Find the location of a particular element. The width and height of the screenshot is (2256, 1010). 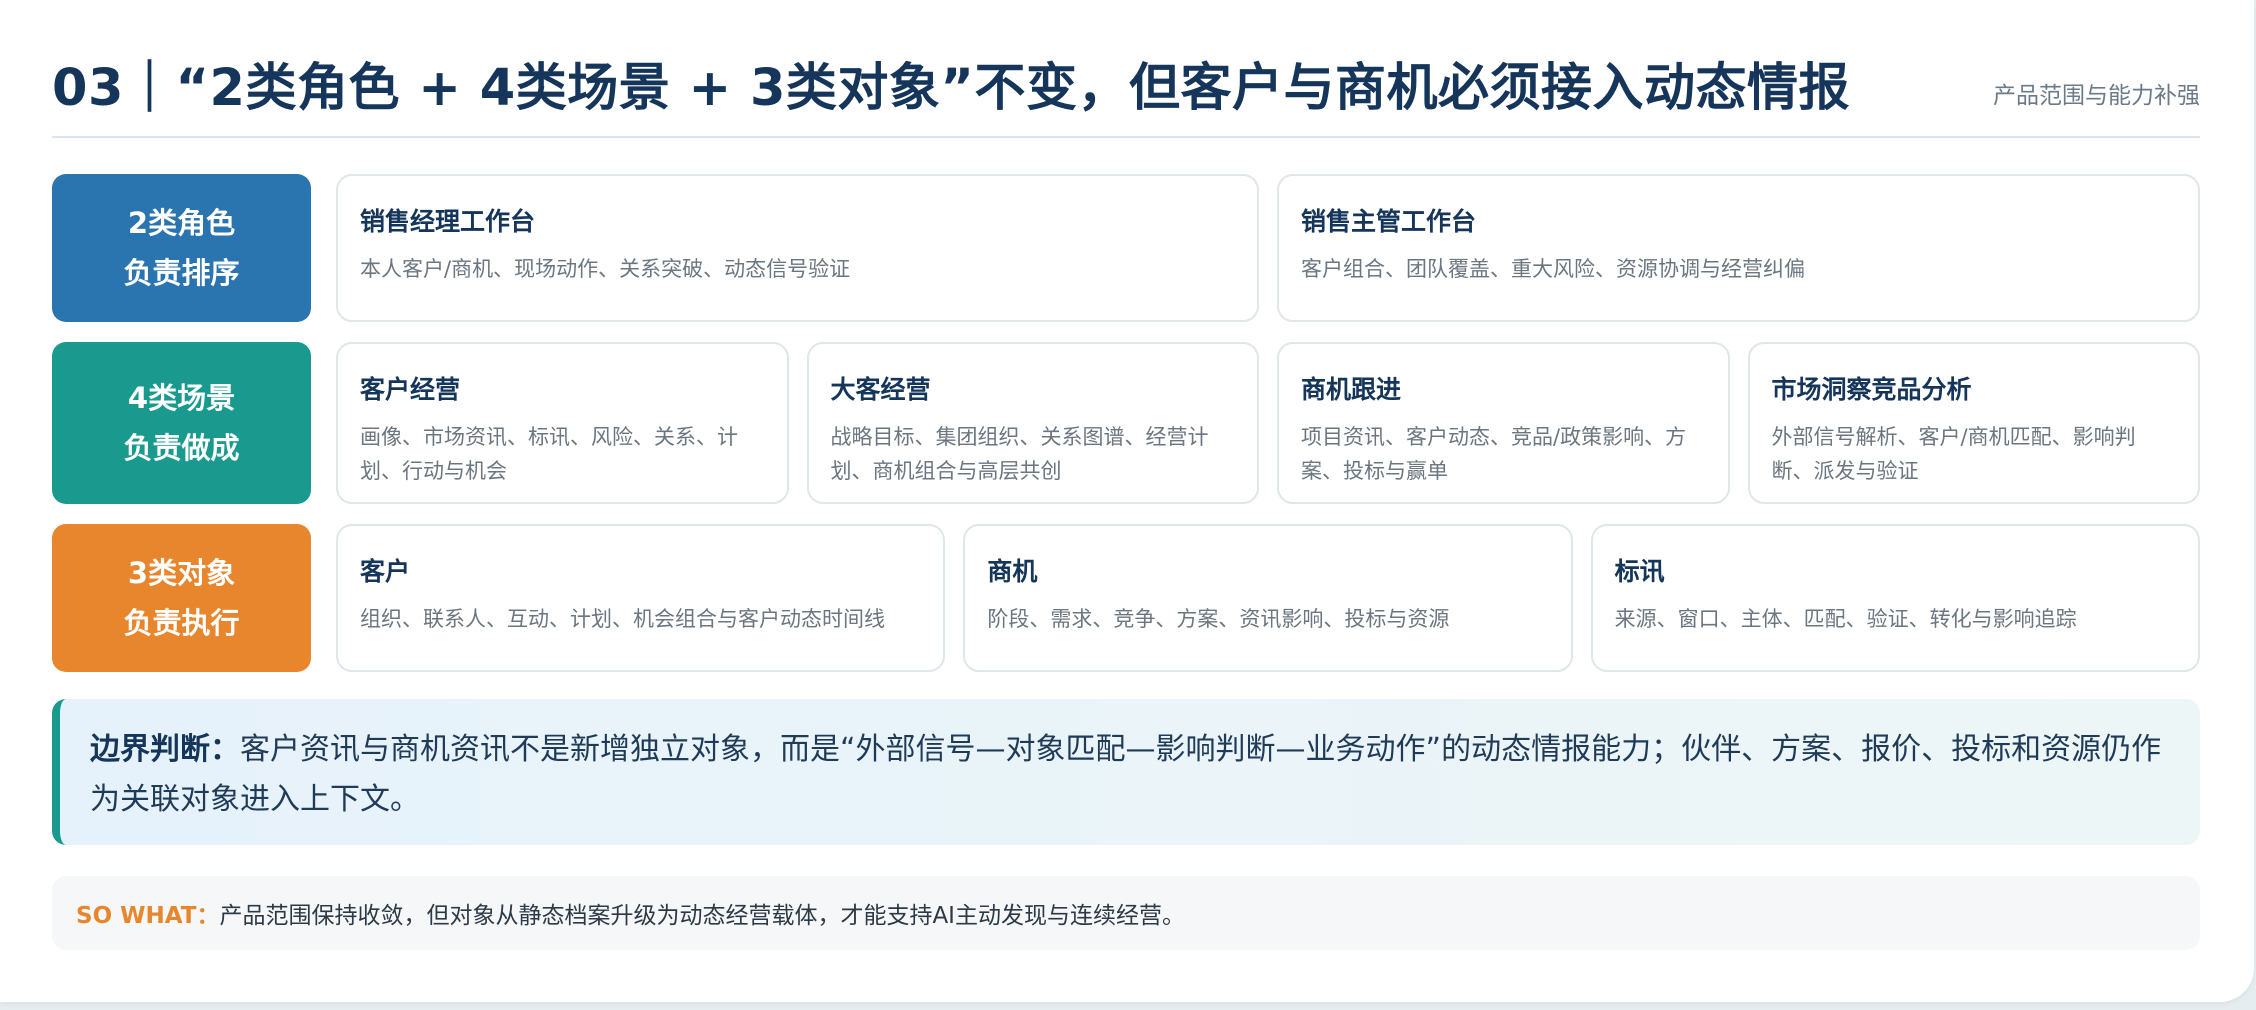

scene-card-title: 客户经营 is located at coordinates (410, 389).